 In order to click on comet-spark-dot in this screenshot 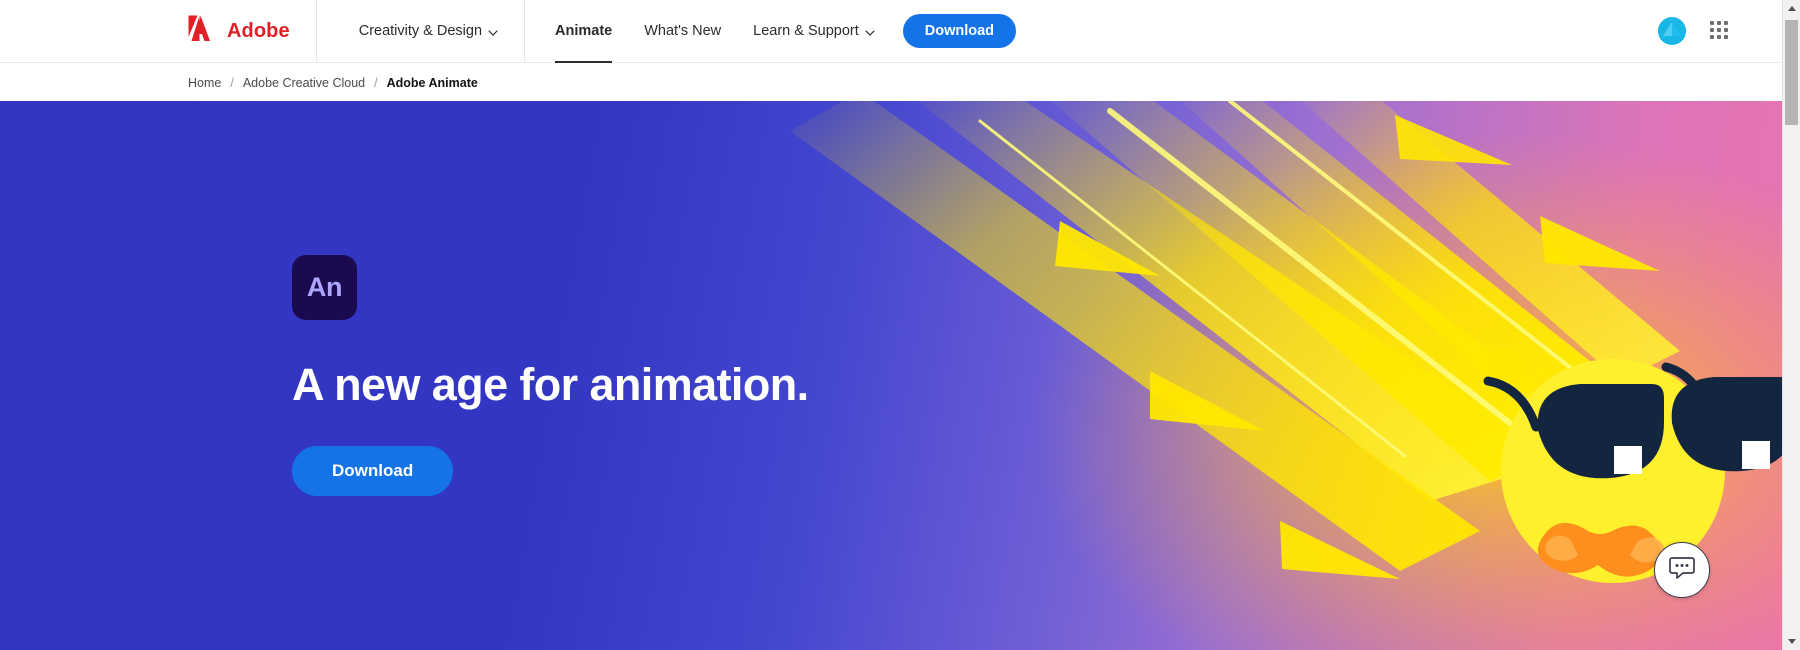, I will do `click(1505, 367)`.